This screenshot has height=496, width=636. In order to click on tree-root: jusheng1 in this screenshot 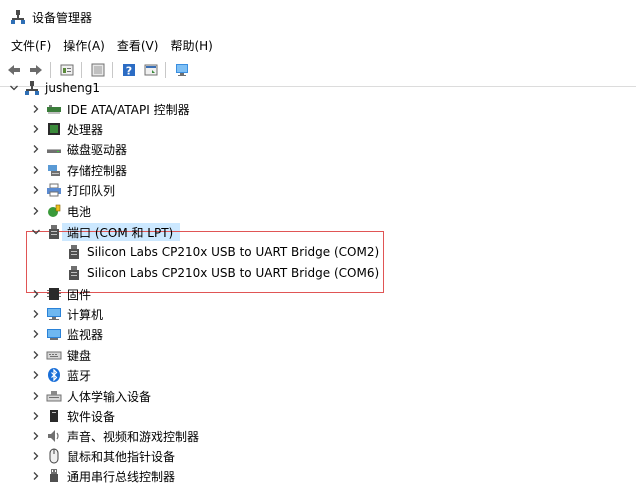, I will do `click(54, 88)`.